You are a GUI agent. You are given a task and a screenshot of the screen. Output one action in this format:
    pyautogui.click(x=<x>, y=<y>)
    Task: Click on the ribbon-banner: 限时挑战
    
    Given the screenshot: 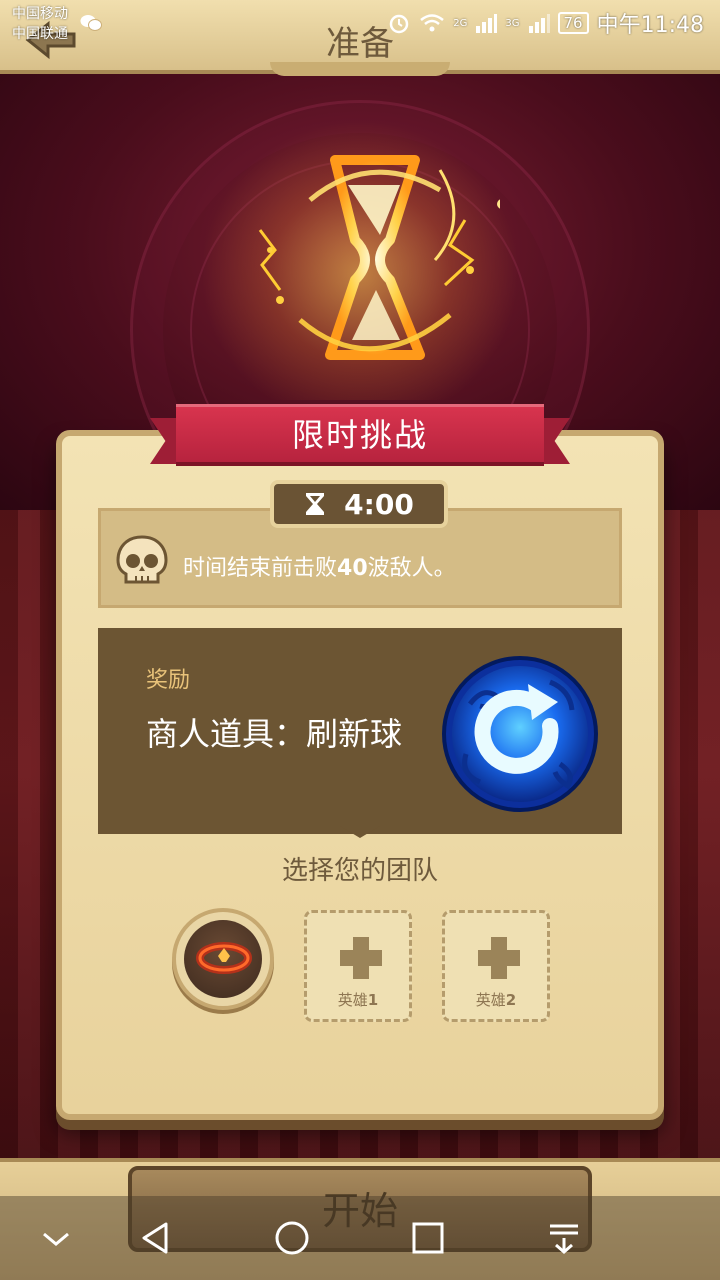 What is the action you would take?
    pyautogui.click(x=360, y=433)
    